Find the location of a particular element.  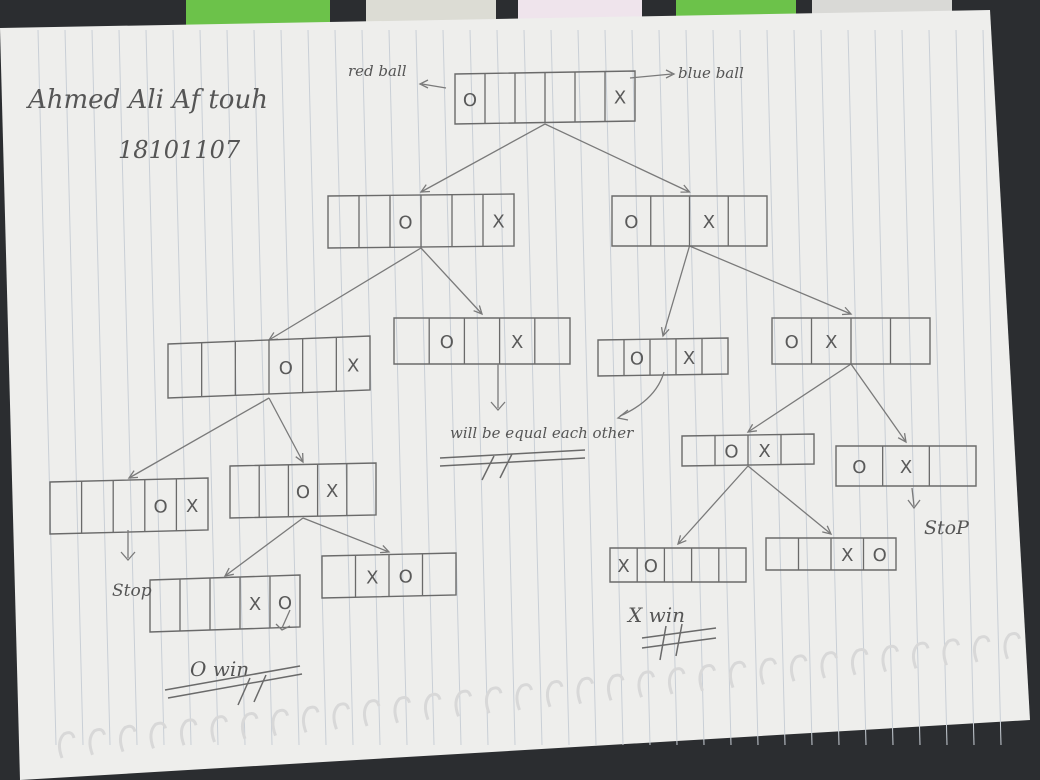

o-win-label: O win is located at coordinates (219, 669).